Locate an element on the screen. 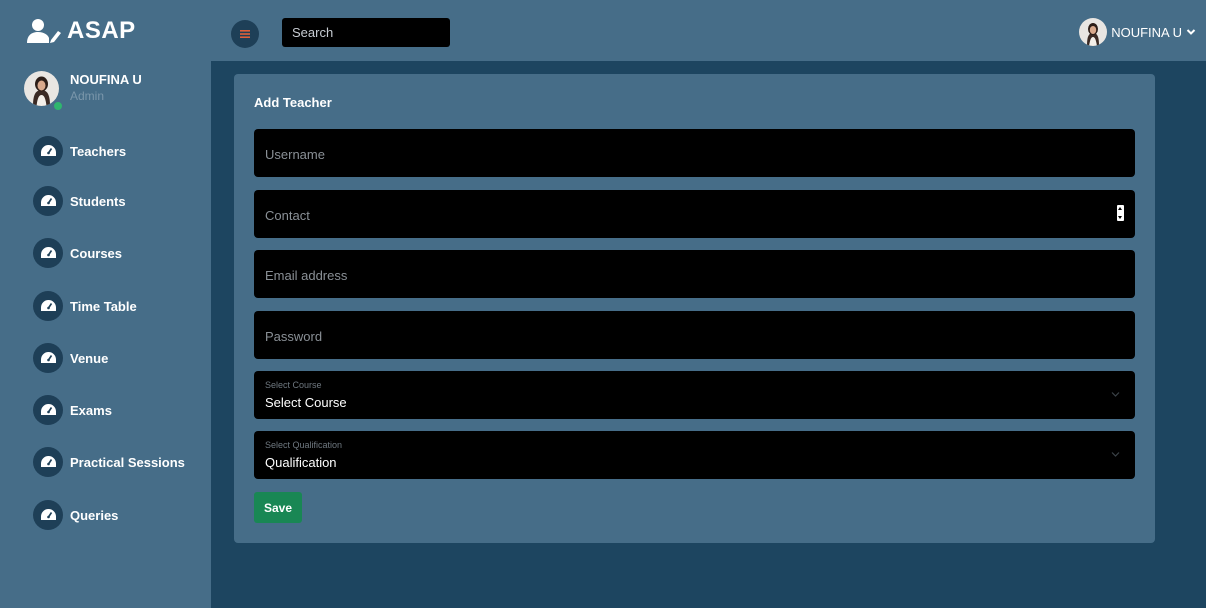 The height and width of the screenshot is (608, 1206). password-field is located at coordinates (694, 335).